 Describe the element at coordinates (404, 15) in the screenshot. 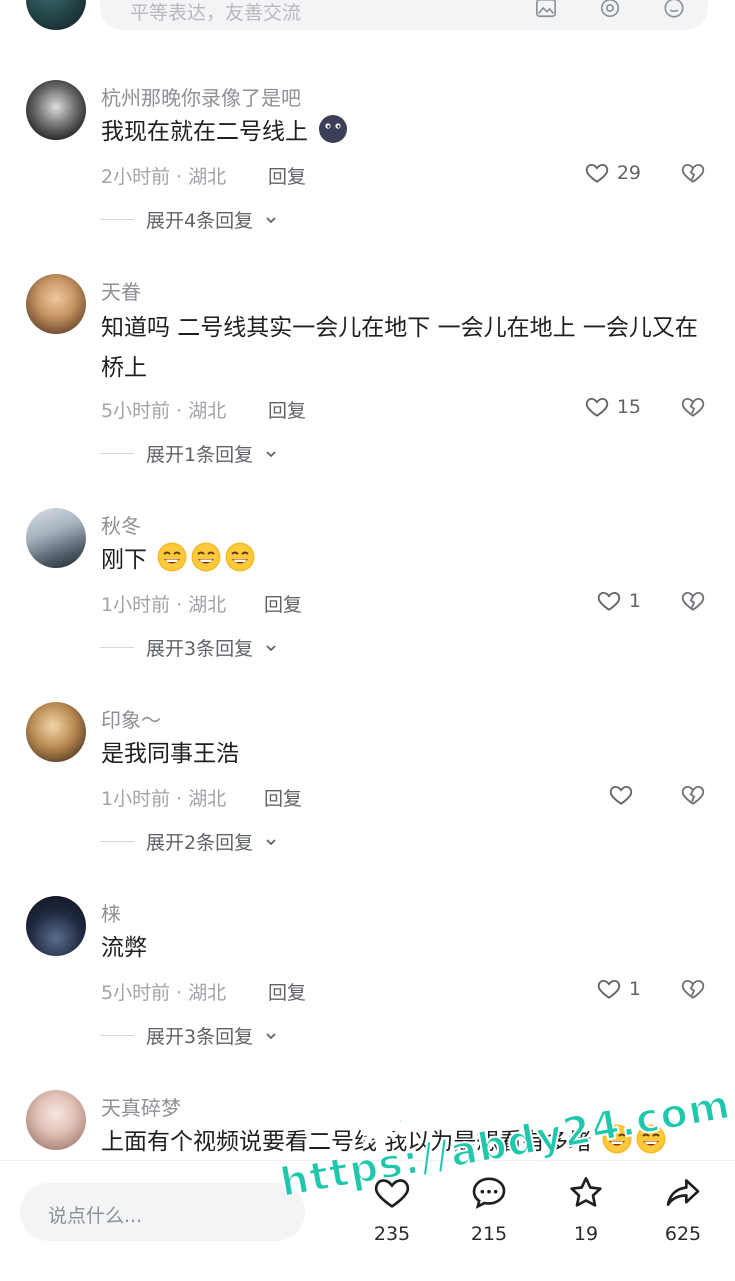

I see `top-comment-input: 平等表达，友善交流` at that location.